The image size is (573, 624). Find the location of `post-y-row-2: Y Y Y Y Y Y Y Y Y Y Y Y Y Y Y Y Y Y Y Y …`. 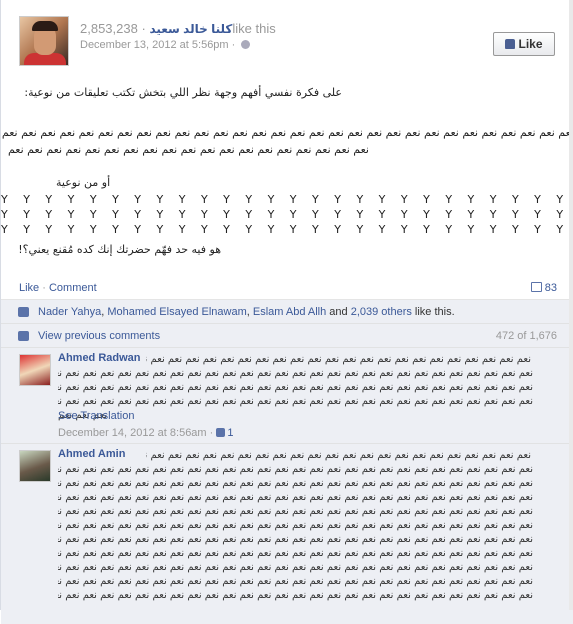

post-y-row-2: Y Y Y Y Y Y Y Y Y Y Y Y Y Y Y Y Y Y Y Y … is located at coordinates (287, 214).